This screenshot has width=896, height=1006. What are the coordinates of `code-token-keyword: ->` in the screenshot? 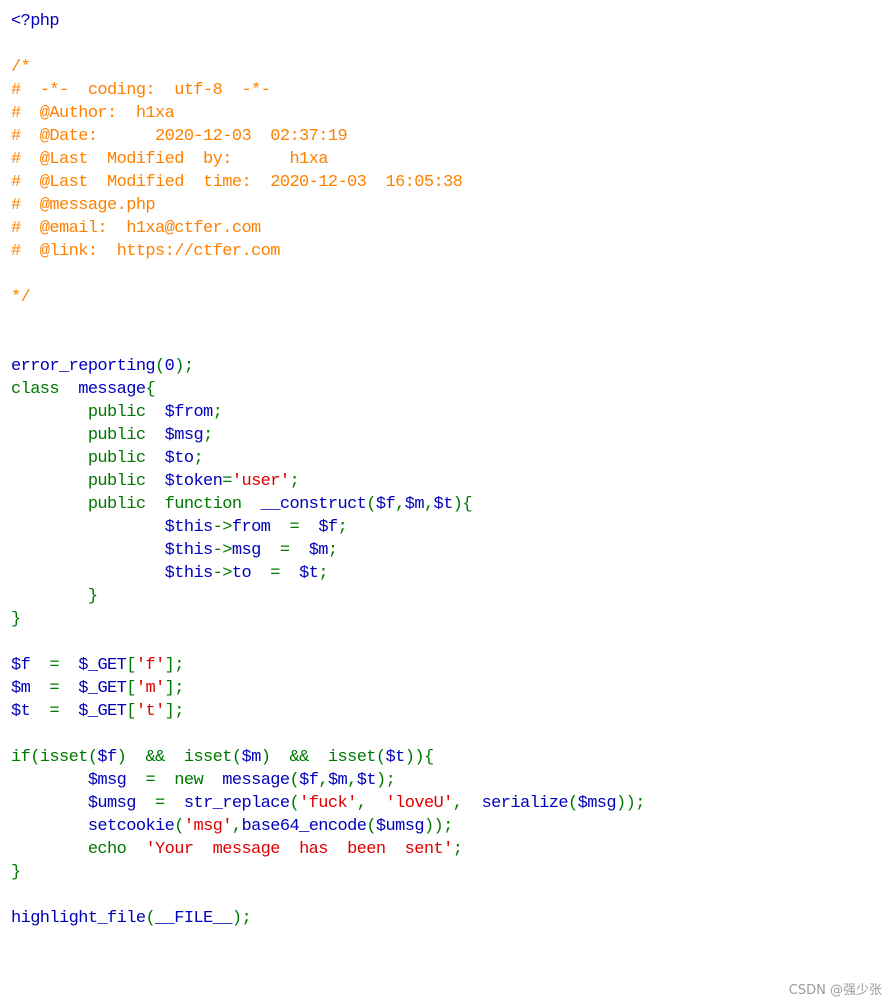 It's located at (222, 573).